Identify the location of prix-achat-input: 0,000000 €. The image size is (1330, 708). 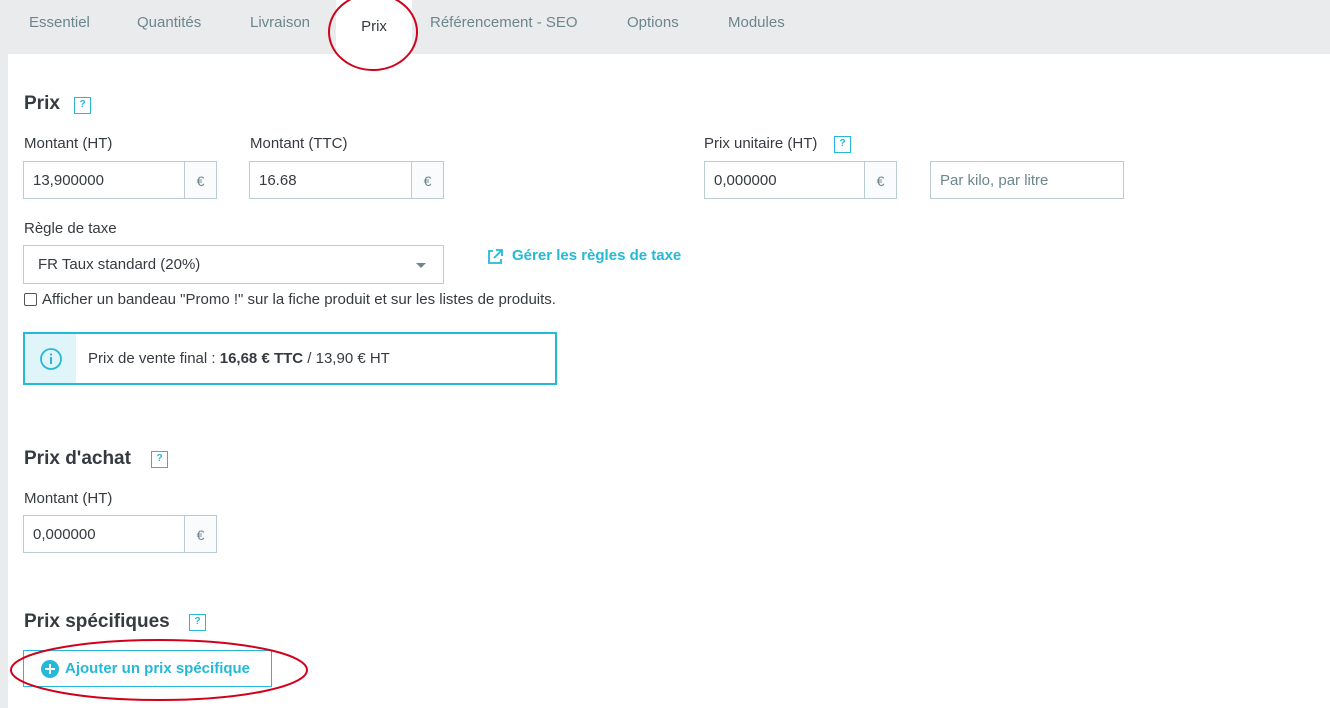
(120, 534).